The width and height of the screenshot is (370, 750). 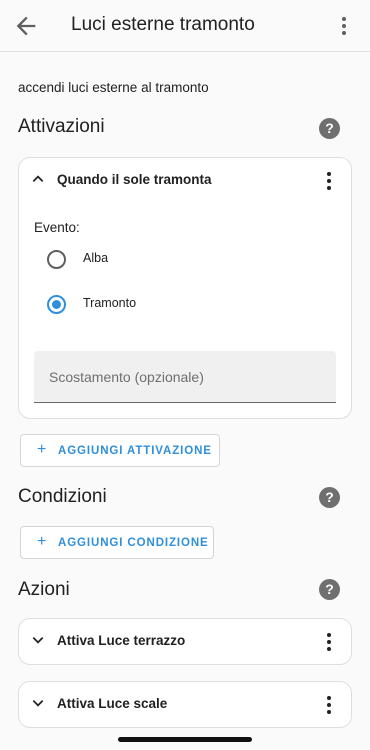 What do you see at coordinates (329, 181) in the screenshot?
I see `trigger-menu-icon` at bounding box center [329, 181].